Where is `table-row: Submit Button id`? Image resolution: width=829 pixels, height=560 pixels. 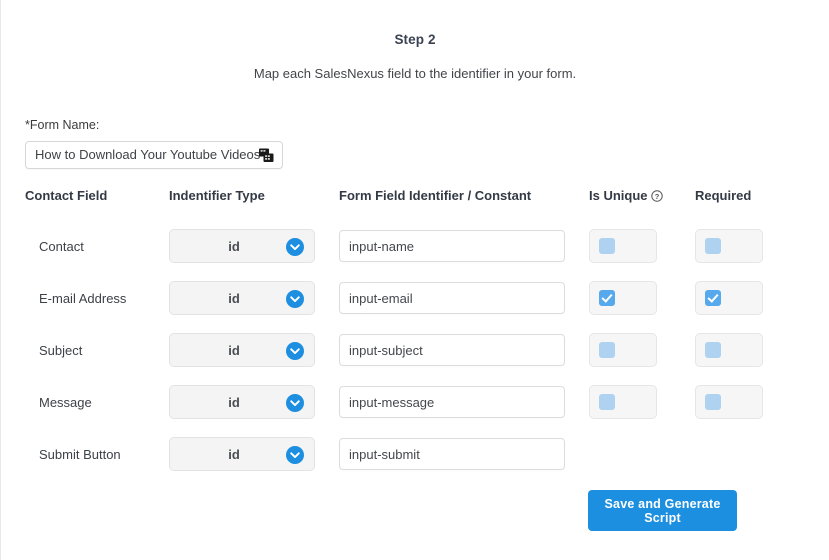
table-row: Submit Button id is located at coordinates (405, 463).